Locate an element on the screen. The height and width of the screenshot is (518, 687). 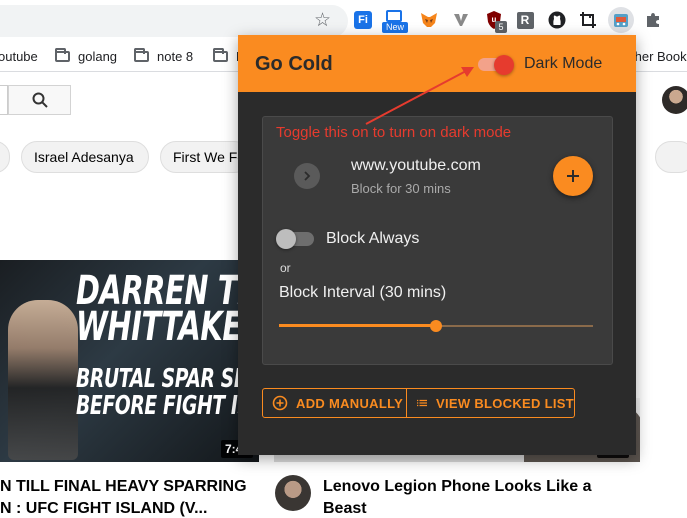
interval-slider-fill is located at coordinates (357, 325).